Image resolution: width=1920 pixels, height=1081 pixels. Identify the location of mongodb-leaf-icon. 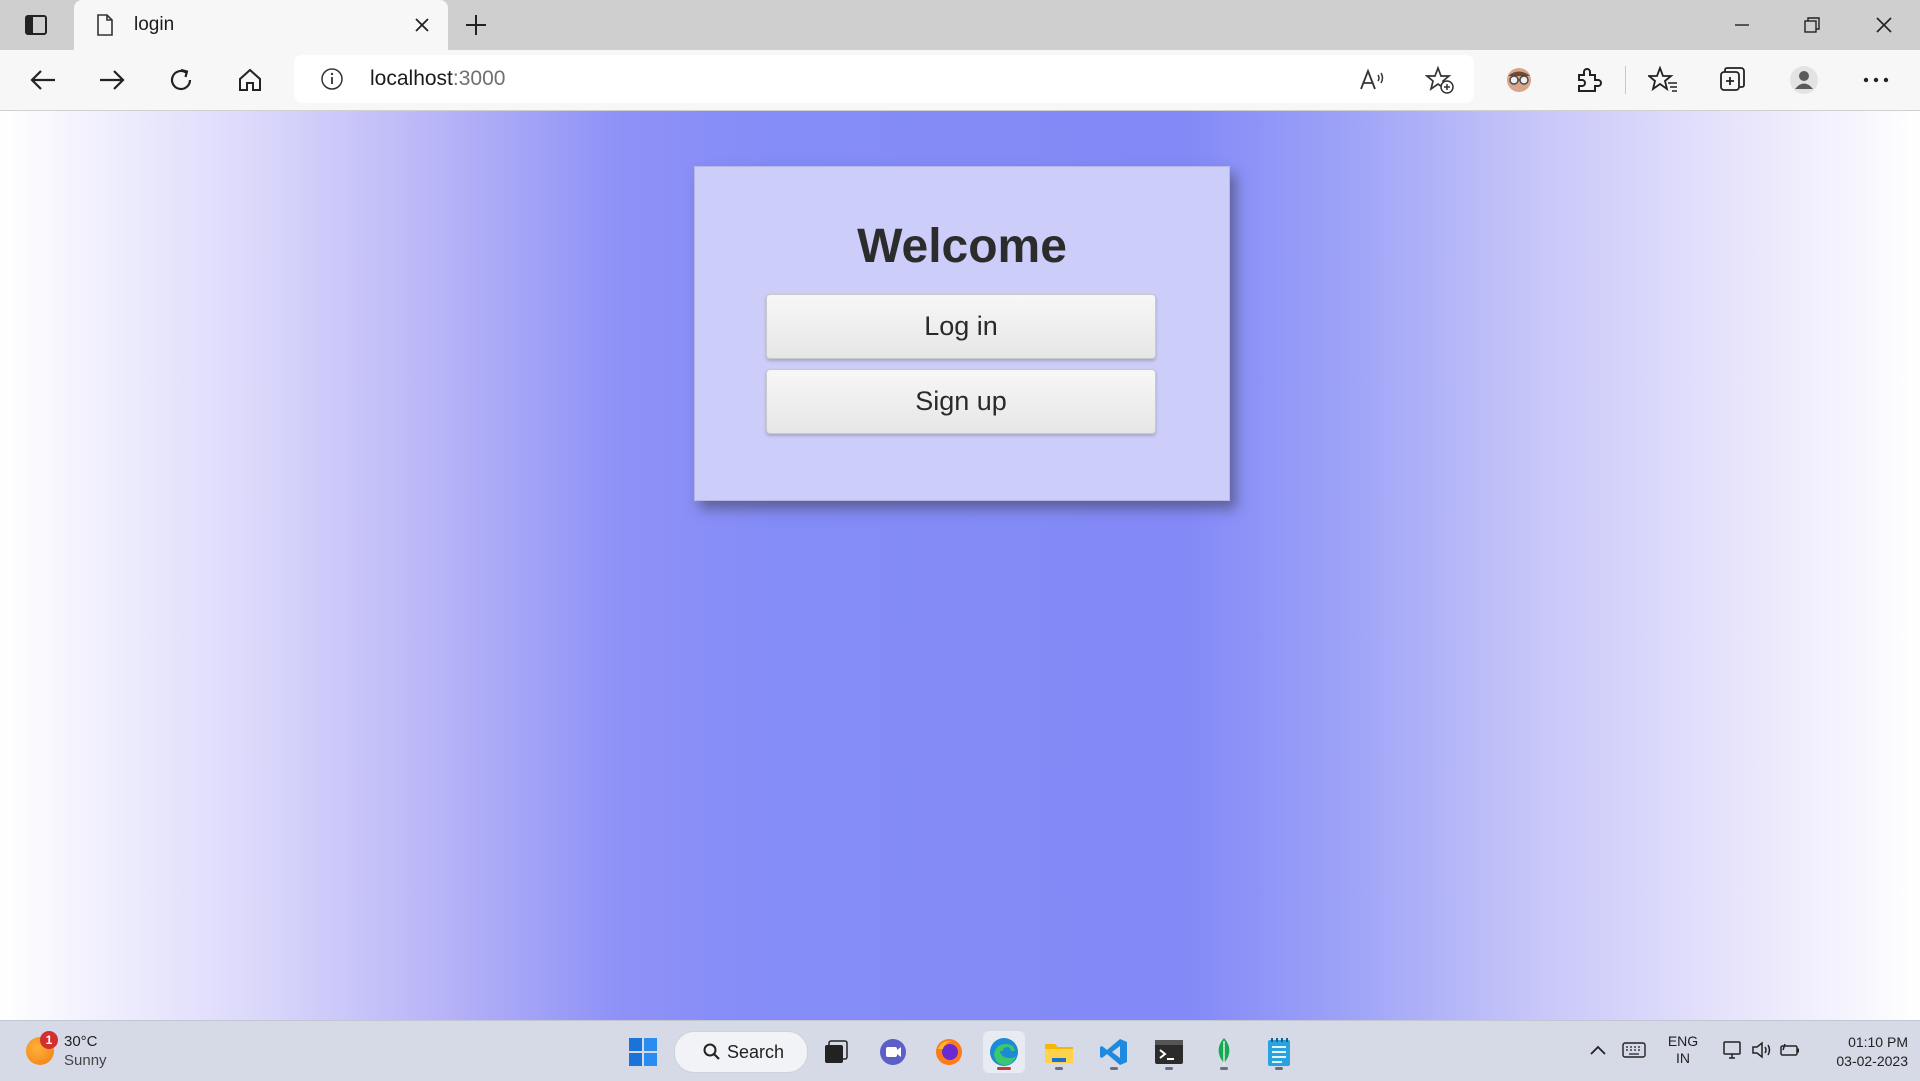
(1224, 1052).